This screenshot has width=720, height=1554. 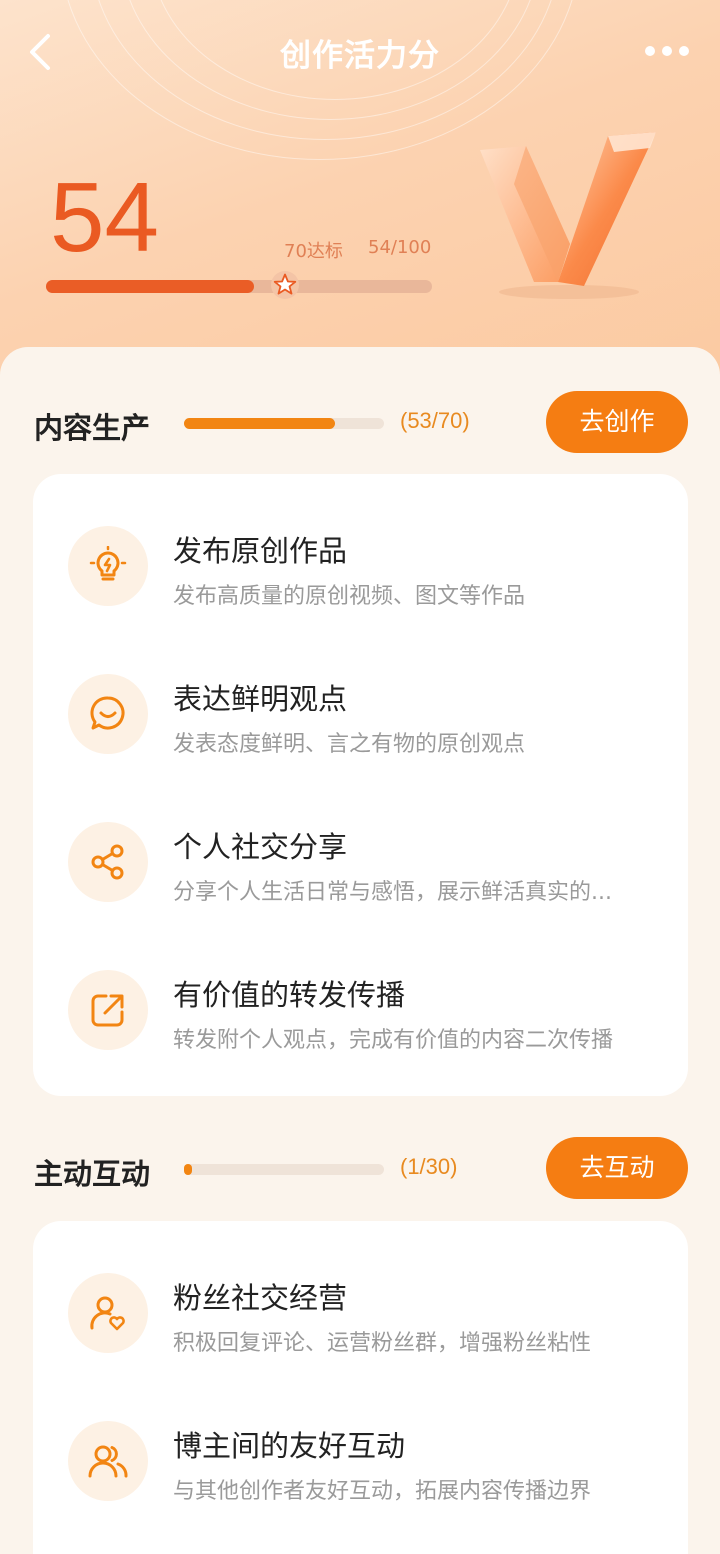 I want to click on section-count: (53/70), so click(x=435, y=420).